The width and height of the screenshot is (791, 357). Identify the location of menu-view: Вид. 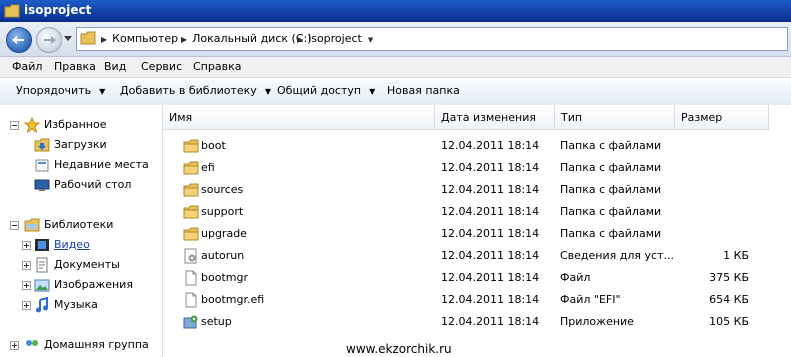
(115, 66).